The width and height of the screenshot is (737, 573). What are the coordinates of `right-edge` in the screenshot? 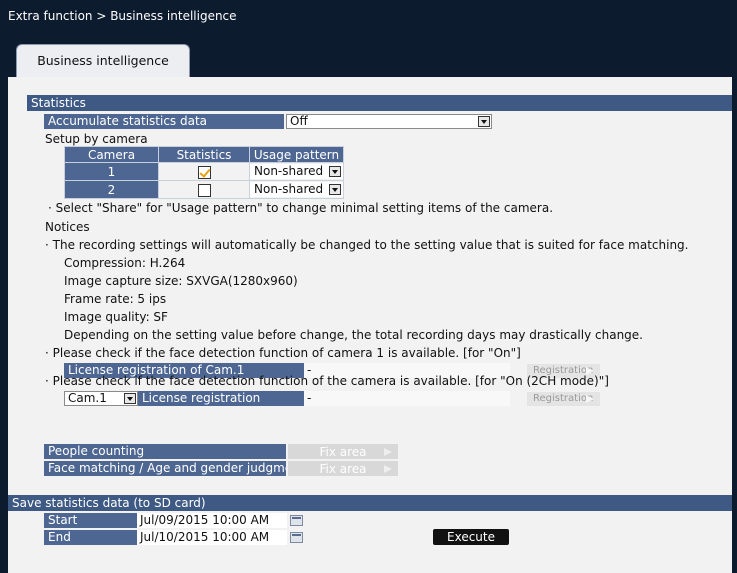 It's located at (734, 325).